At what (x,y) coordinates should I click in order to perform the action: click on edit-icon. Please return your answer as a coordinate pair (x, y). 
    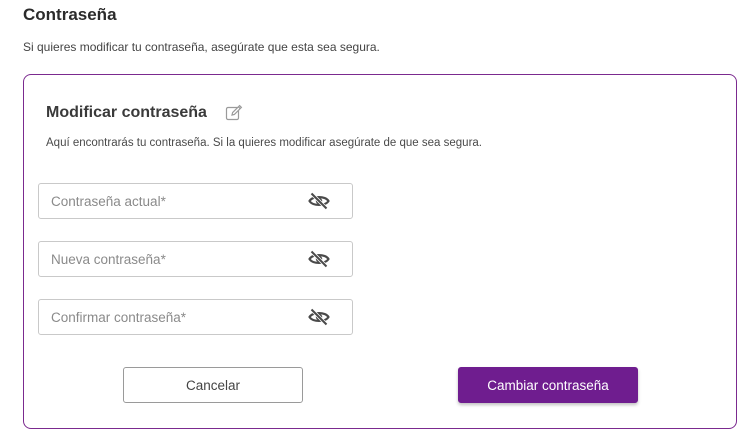
    Looking at the image, I should click on (234, 113).